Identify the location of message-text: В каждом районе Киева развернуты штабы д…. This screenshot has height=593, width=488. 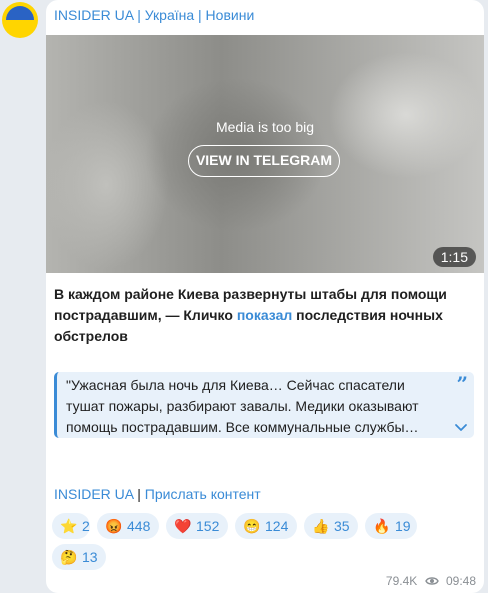
(264, 315).